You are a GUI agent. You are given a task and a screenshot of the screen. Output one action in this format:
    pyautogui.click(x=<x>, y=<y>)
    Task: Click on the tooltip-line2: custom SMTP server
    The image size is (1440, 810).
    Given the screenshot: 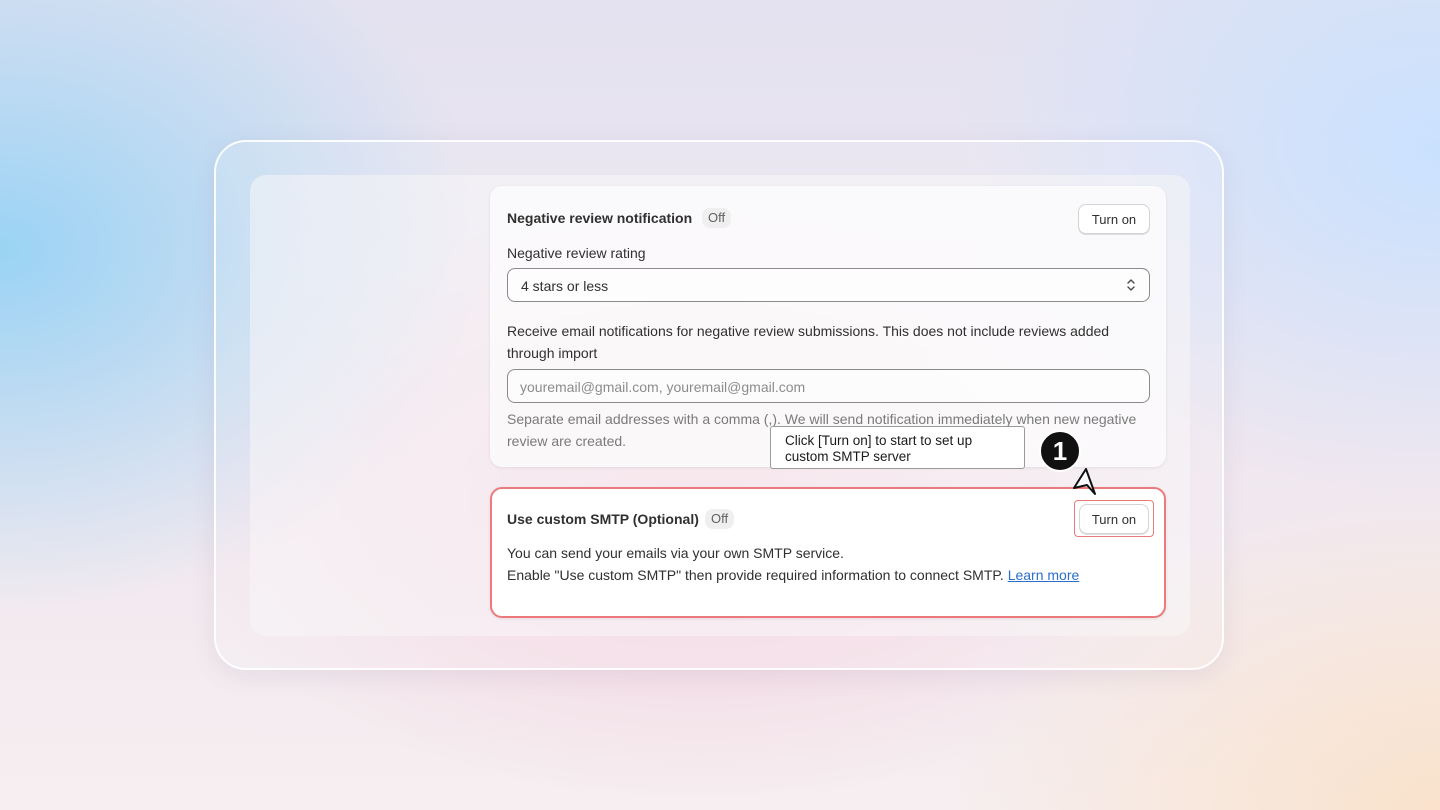 What is the action you would take?
    pyautogui.click(x=848, y=456)
    